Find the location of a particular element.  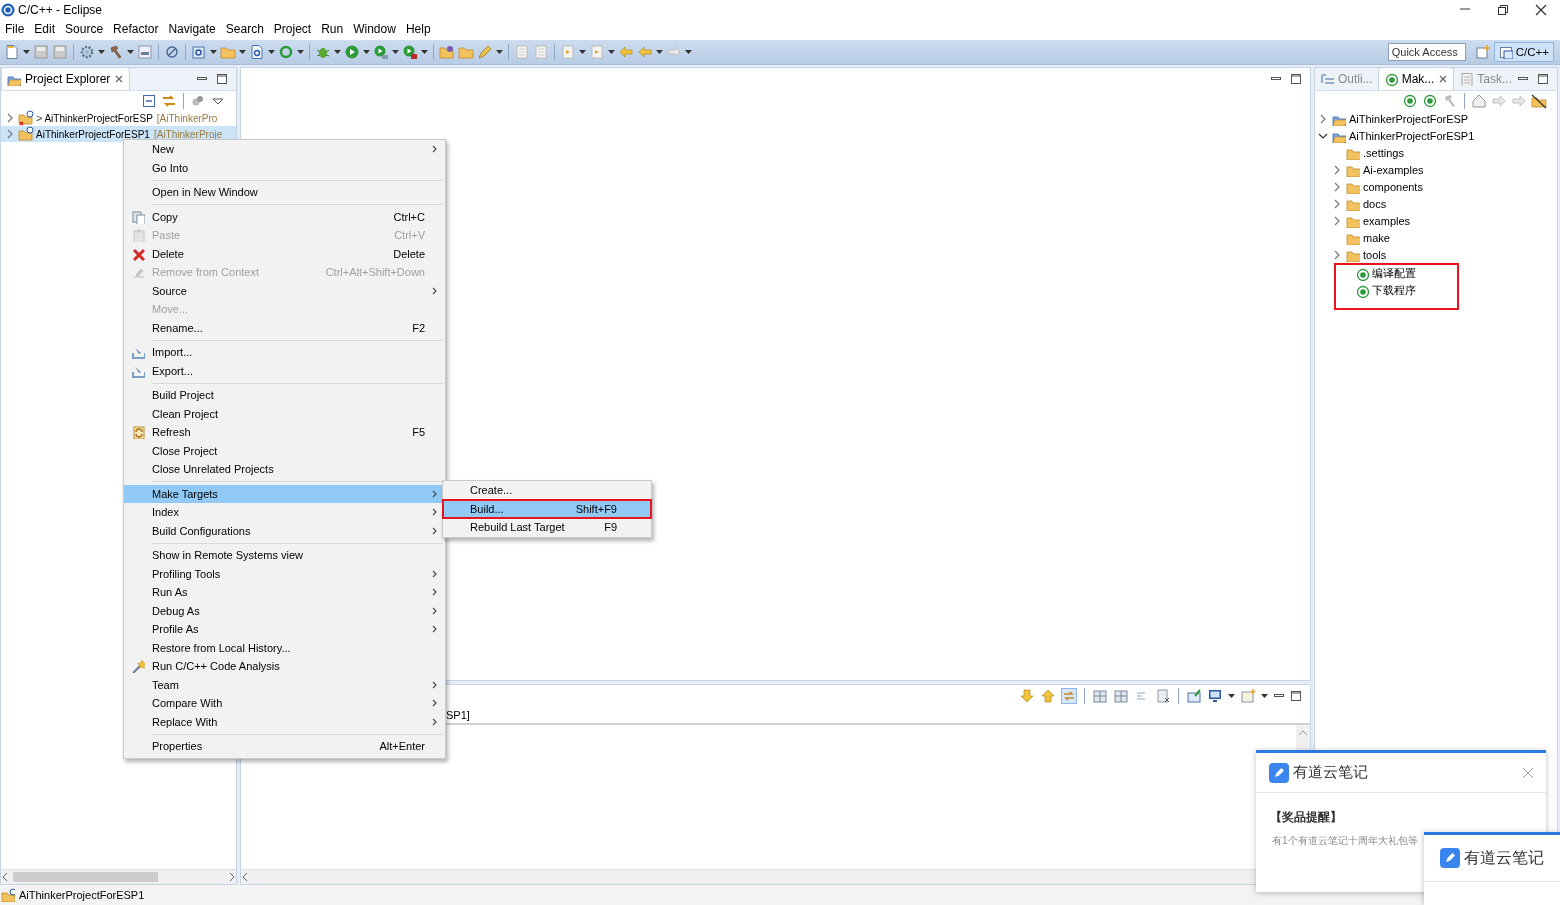

tree-item: tools is located at coordinates (1443, 254).